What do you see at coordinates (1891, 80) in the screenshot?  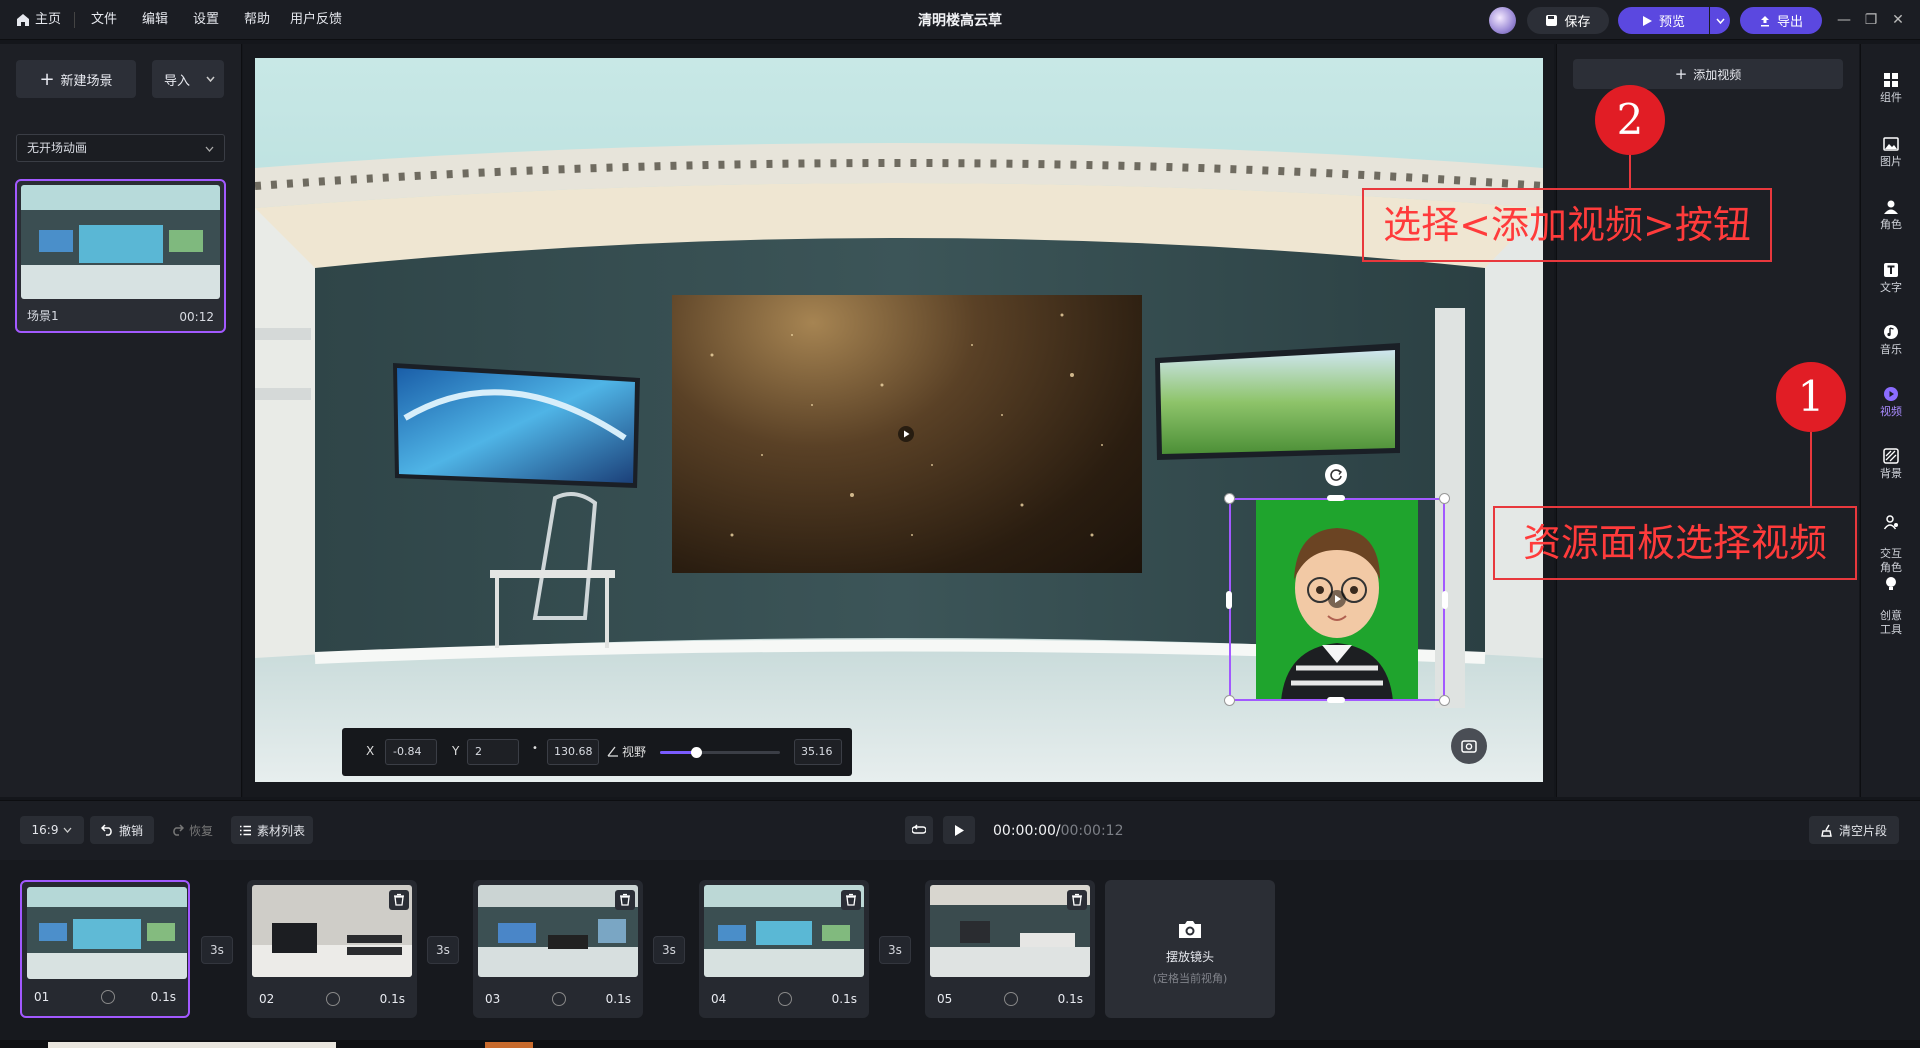 I see `grid-icon` at bounding box center [1891, 80].